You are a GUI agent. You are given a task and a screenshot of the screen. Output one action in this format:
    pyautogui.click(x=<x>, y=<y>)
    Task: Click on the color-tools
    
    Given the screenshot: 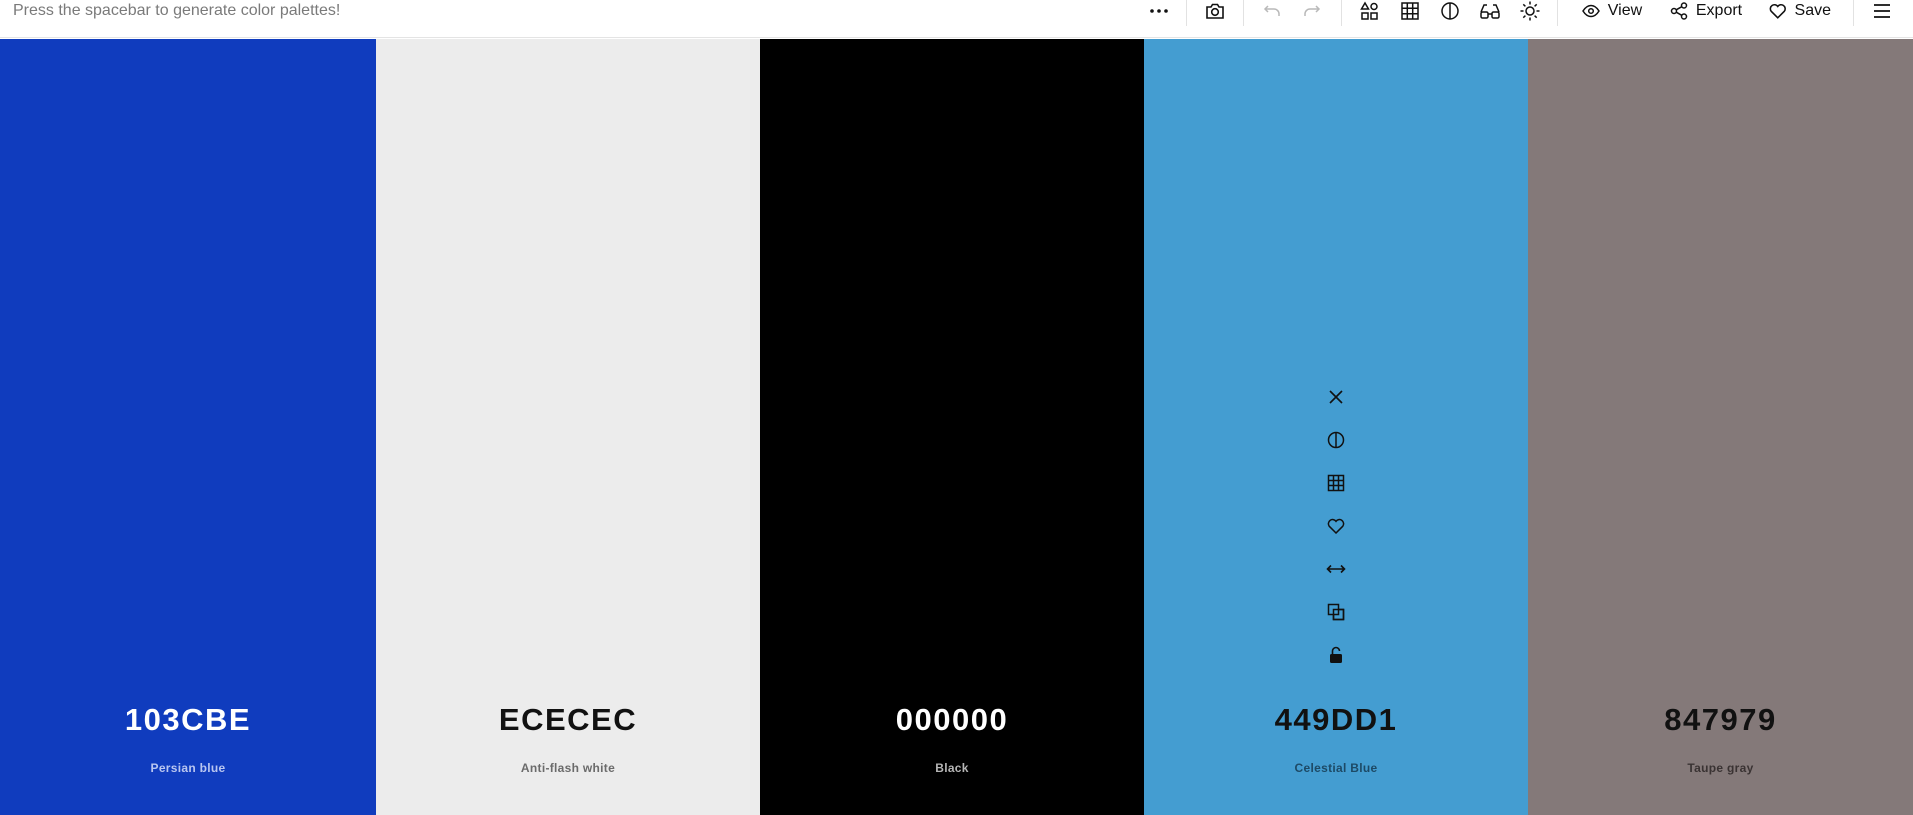 What is the action you would take?
    pyautogui.click(x=1336, y=525)
    